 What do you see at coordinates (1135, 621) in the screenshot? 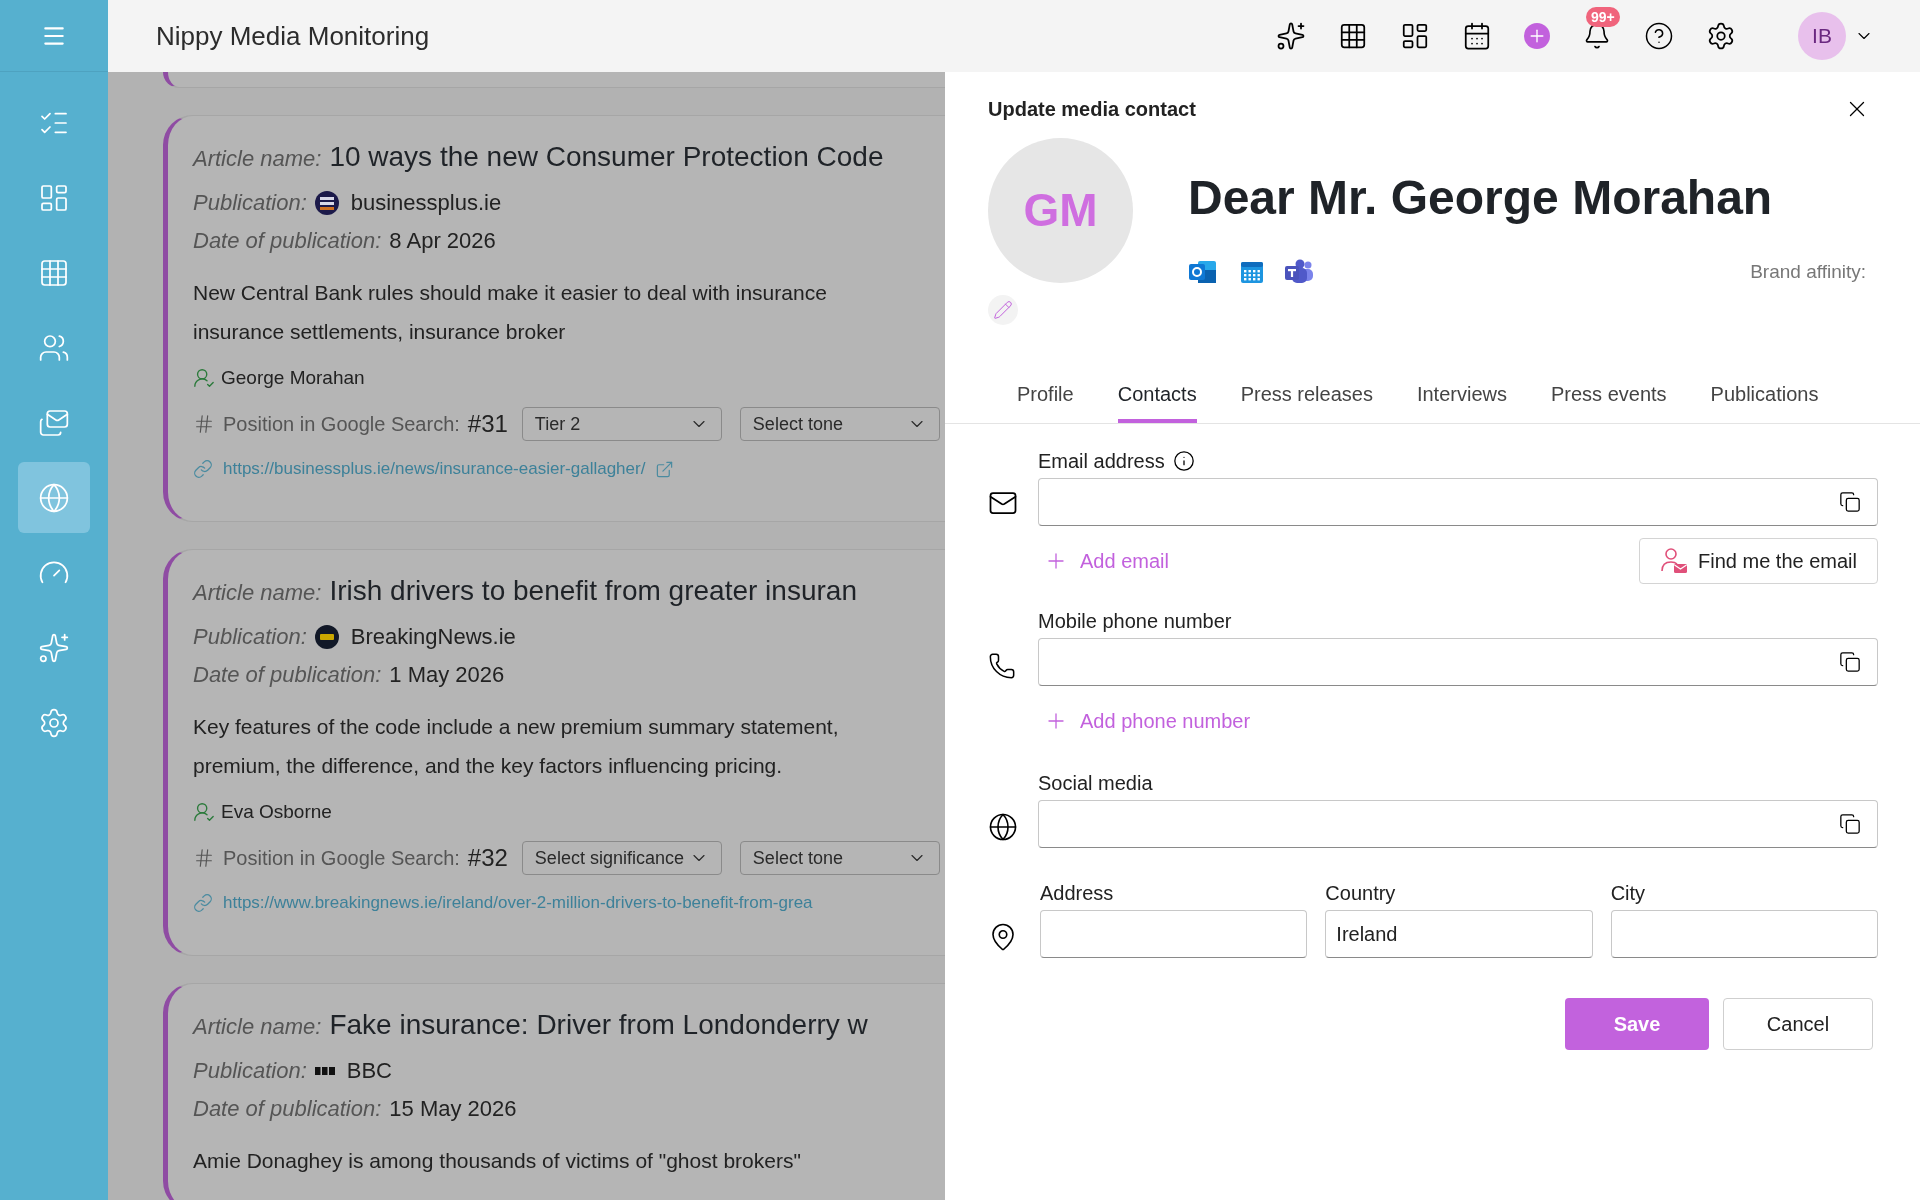
I see `field-label: Mobile phone number` at bounding box center [1135, 621].